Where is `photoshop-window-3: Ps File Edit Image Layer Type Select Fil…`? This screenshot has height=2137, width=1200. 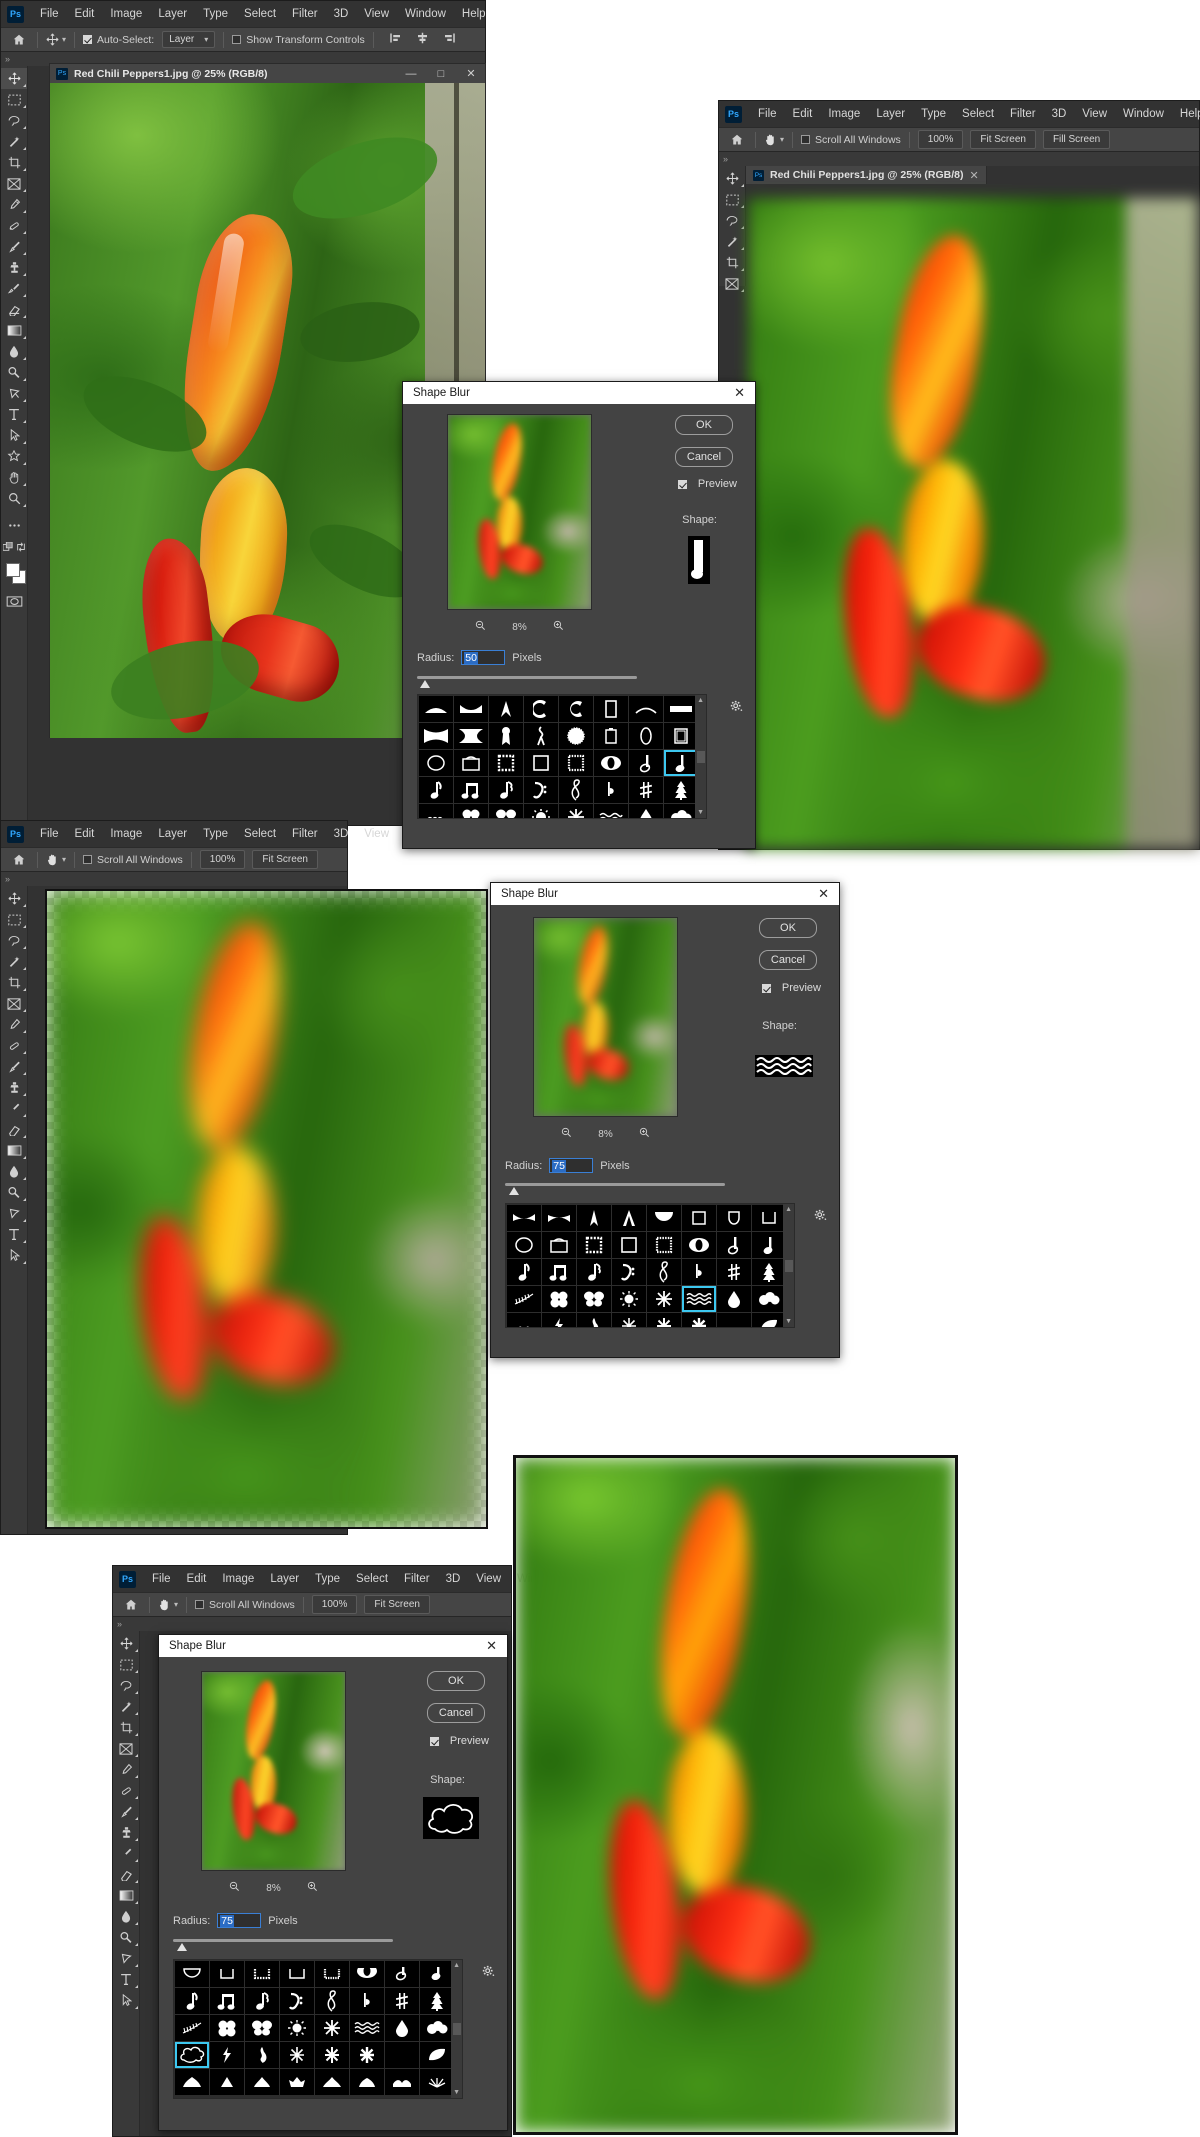
photoshop-window-3: Ps File Edit Image Layer Type Select Fil… is located at coordinates (244, 1177).